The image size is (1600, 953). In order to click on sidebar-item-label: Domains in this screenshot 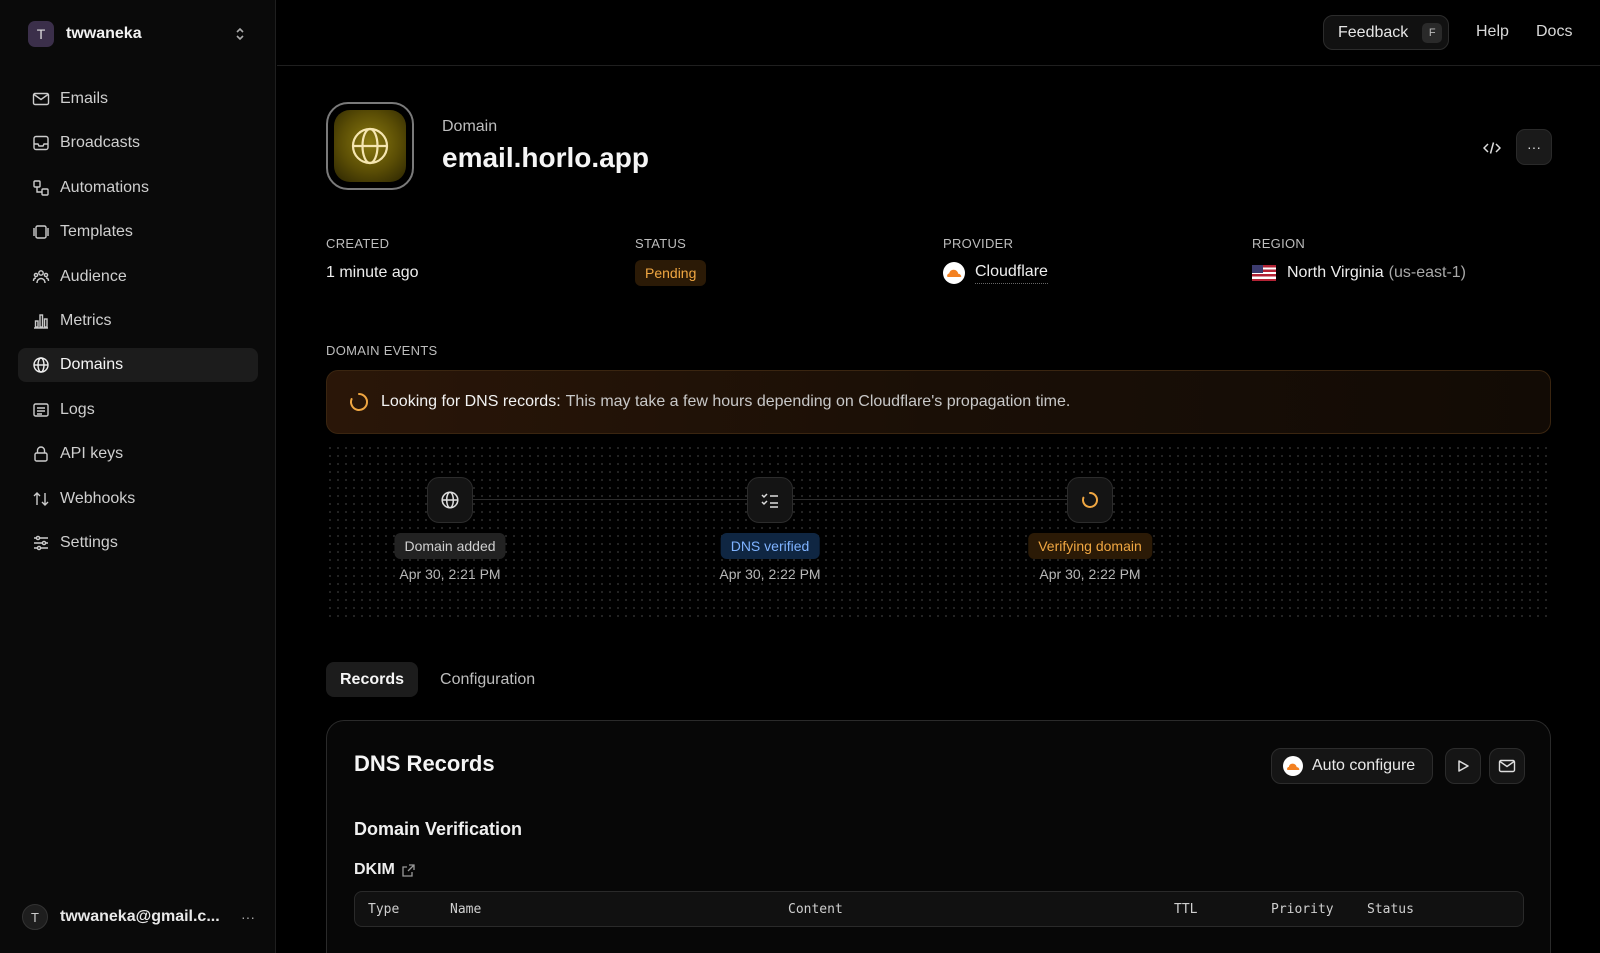, I will do `click(92, 365)`.